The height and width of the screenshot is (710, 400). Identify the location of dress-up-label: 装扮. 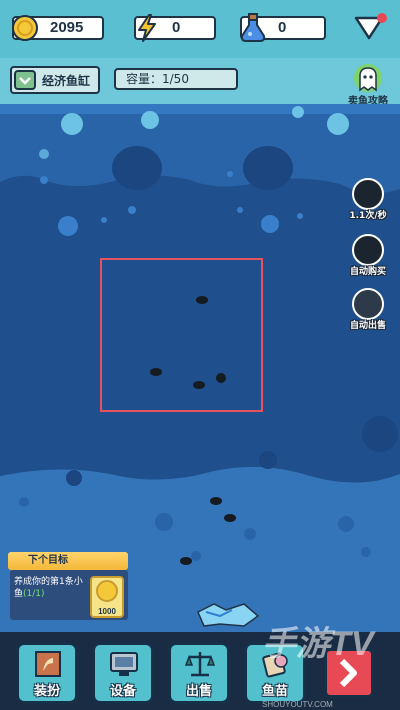
(46, 691).